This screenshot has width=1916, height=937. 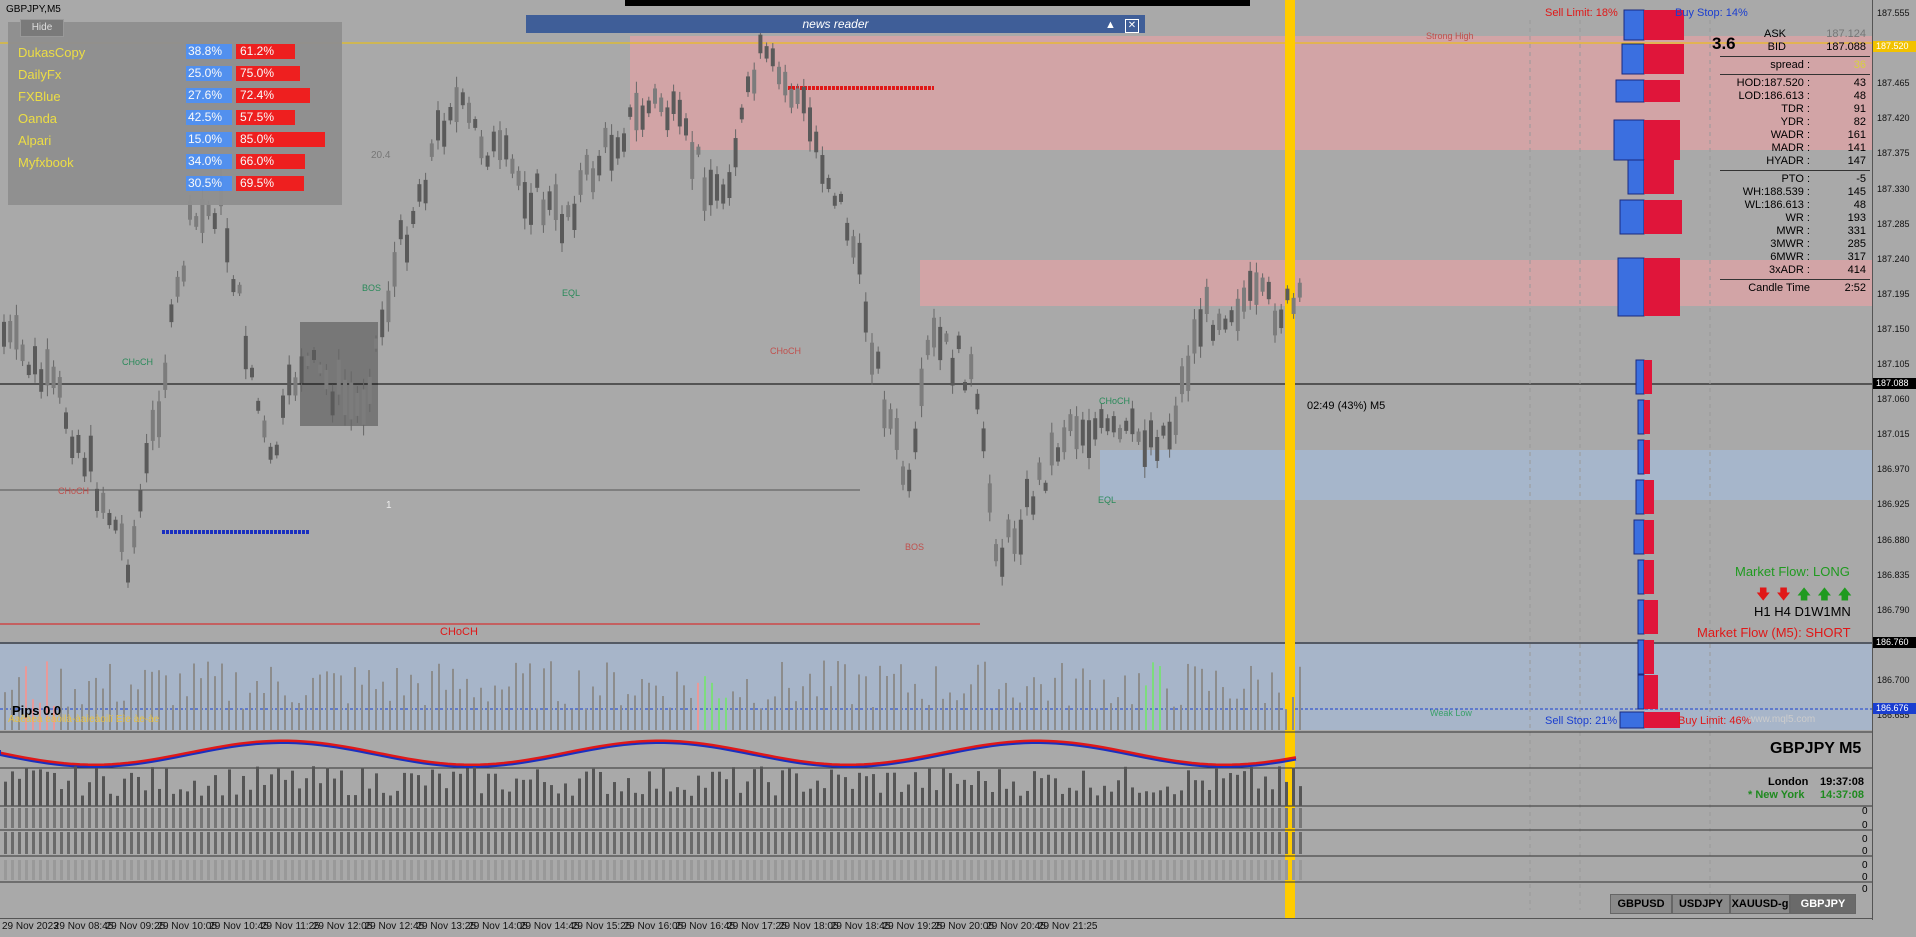 I want to click on info-row: HYADR : 147, so click(x=1795, y=161).